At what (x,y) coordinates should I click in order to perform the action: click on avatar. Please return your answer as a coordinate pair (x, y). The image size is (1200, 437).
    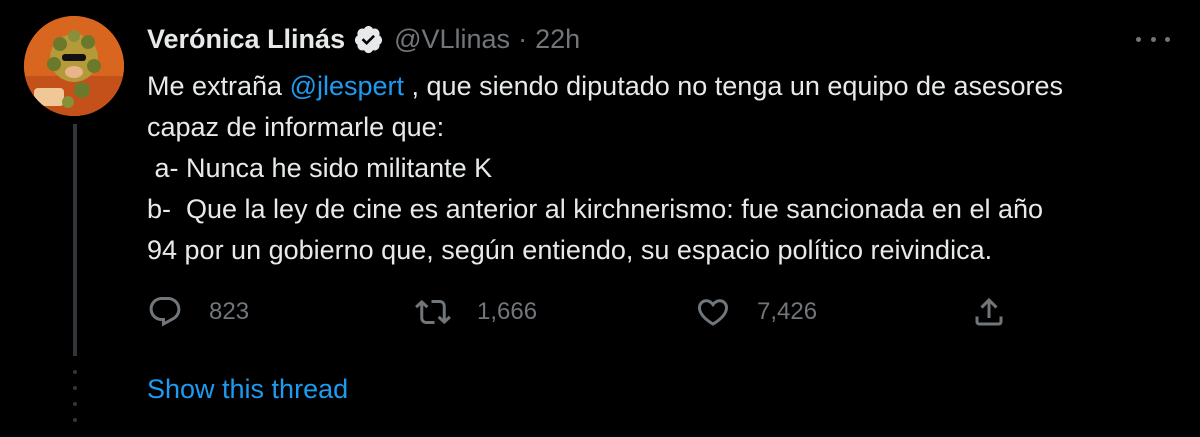
    Looking at the image, I should click on (74, 66).